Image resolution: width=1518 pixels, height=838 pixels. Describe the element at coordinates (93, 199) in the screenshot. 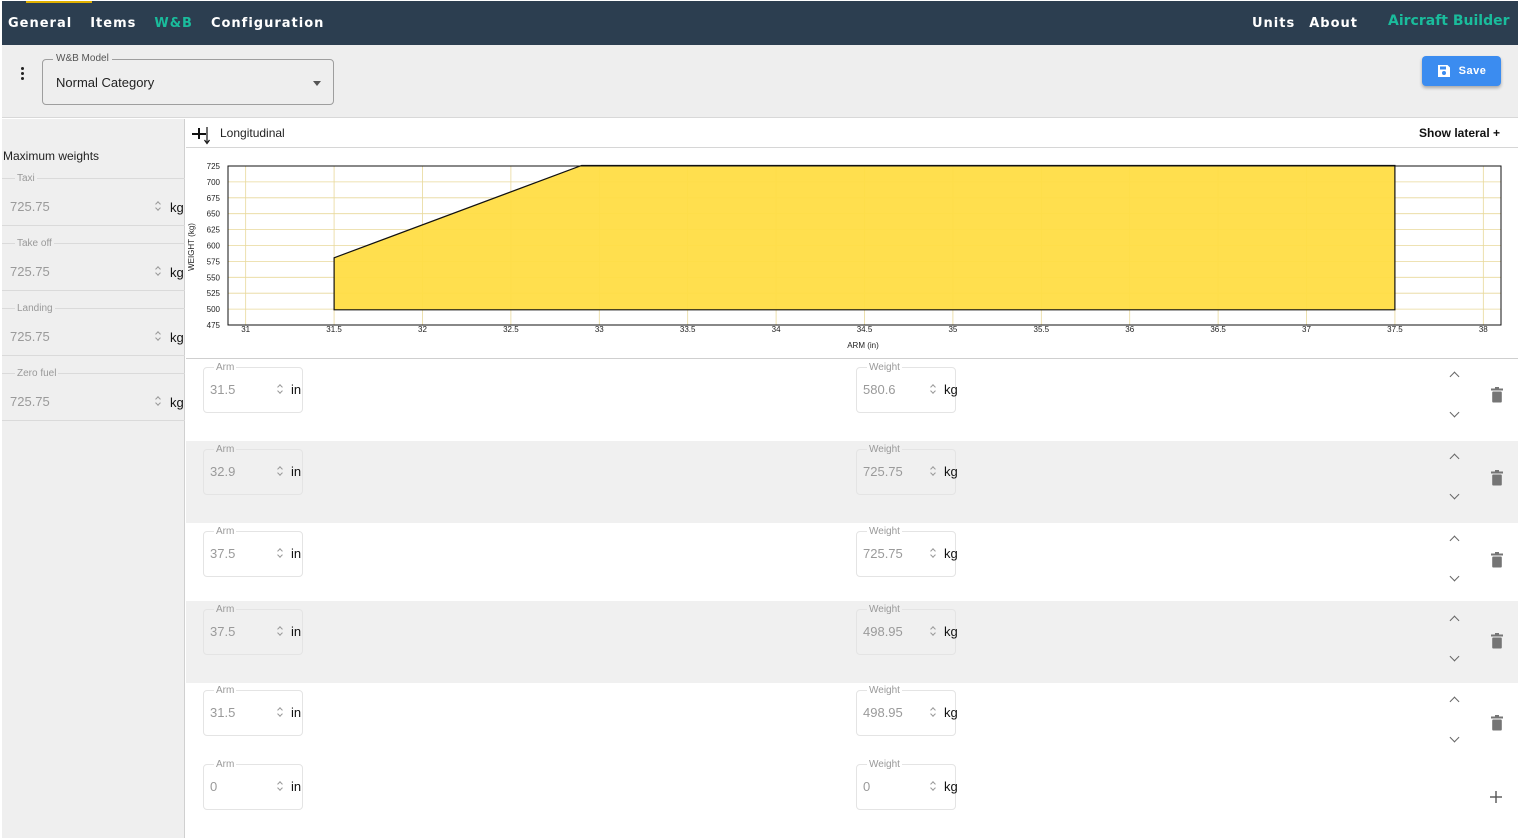

I see `taxi-weight-field: Taxi 725.75 kg` at that location.